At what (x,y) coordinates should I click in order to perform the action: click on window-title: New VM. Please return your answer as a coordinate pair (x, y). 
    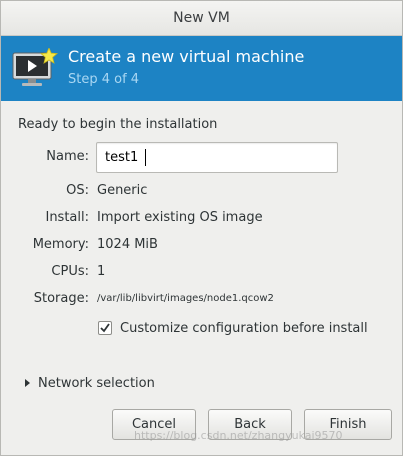
    Looking at the image, I should click on (201, 18).